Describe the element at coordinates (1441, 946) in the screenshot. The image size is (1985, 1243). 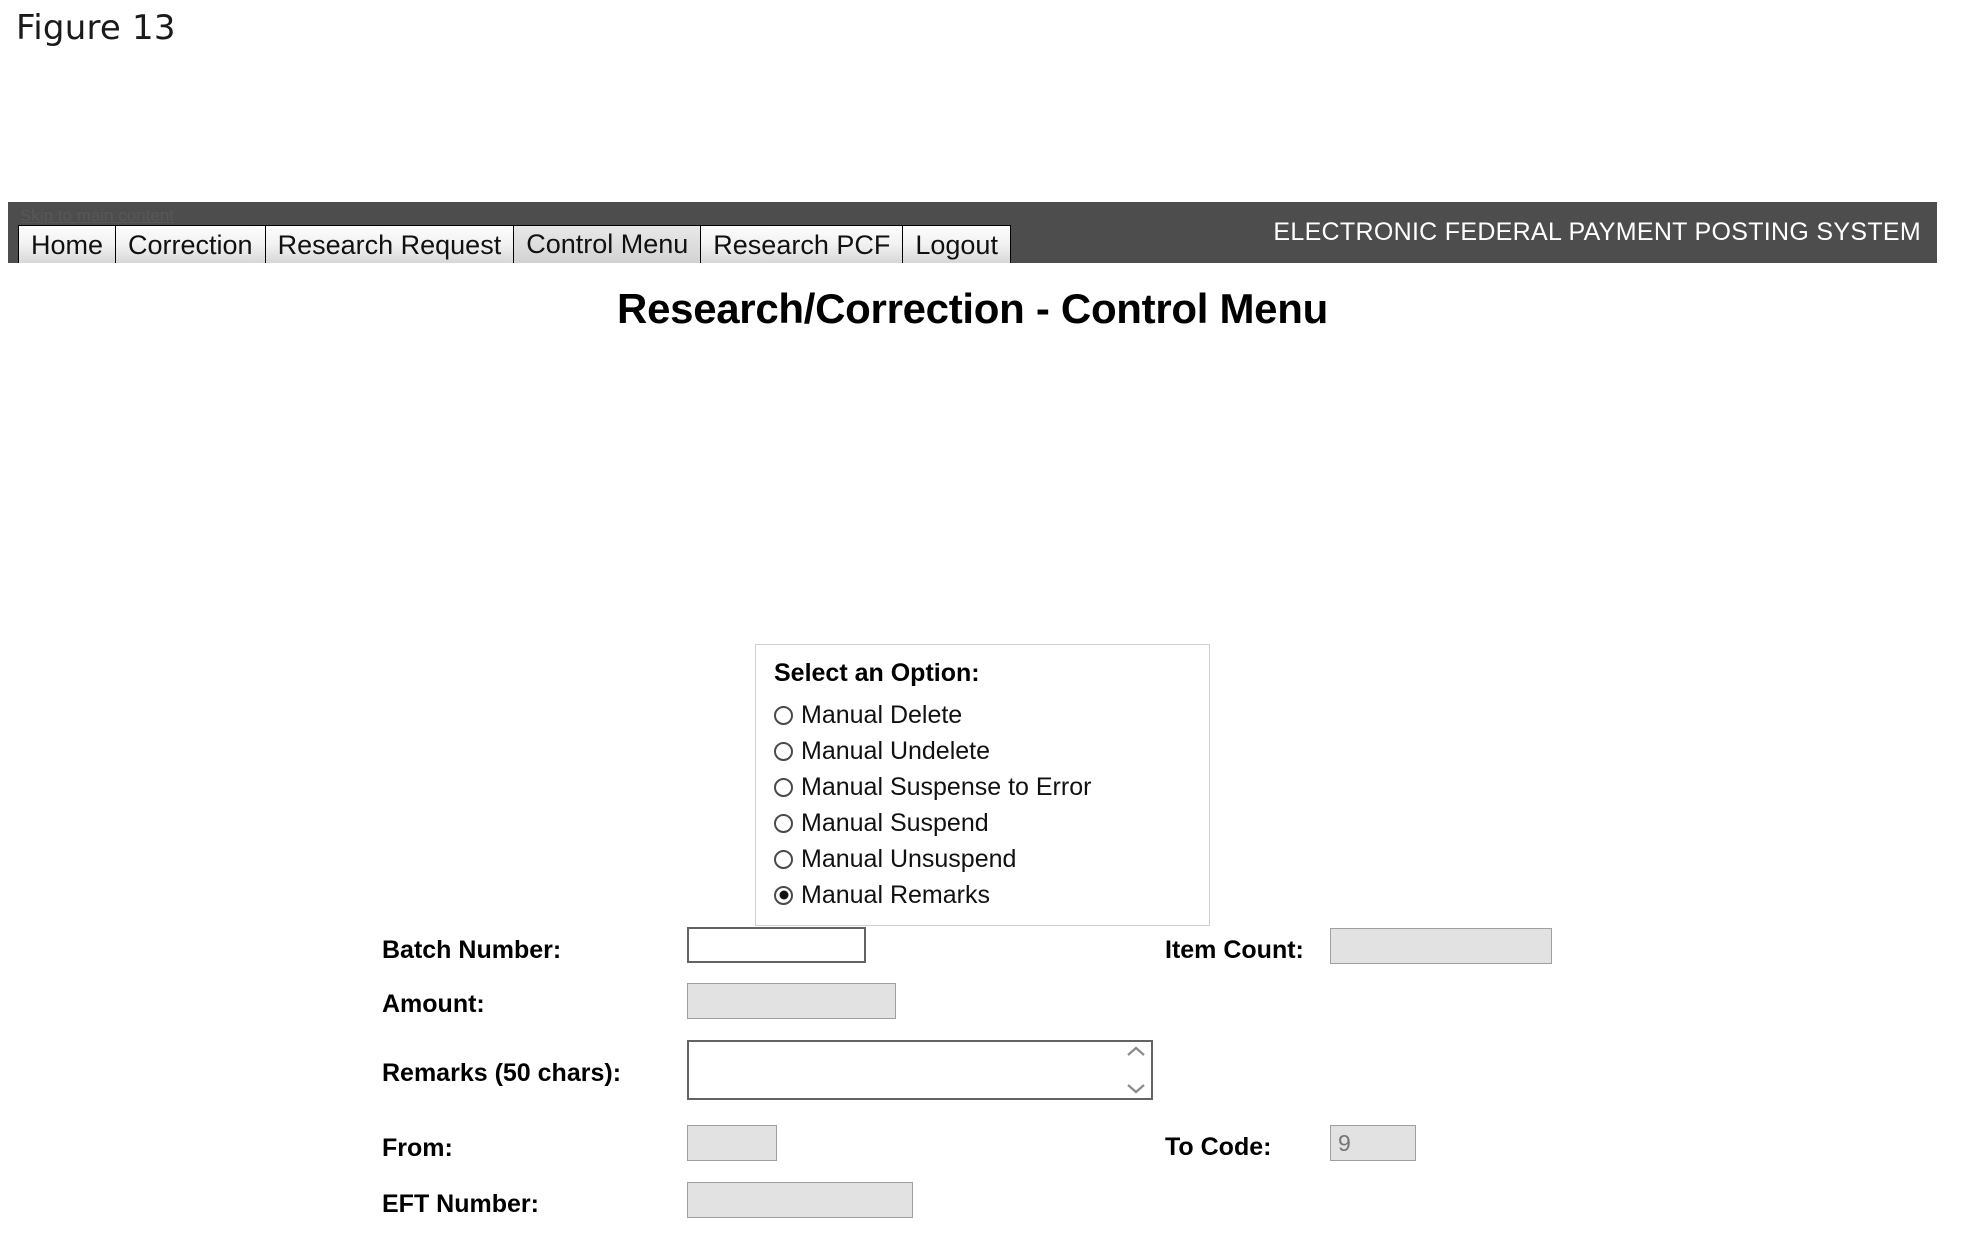
I see `item-count-input` at that location.